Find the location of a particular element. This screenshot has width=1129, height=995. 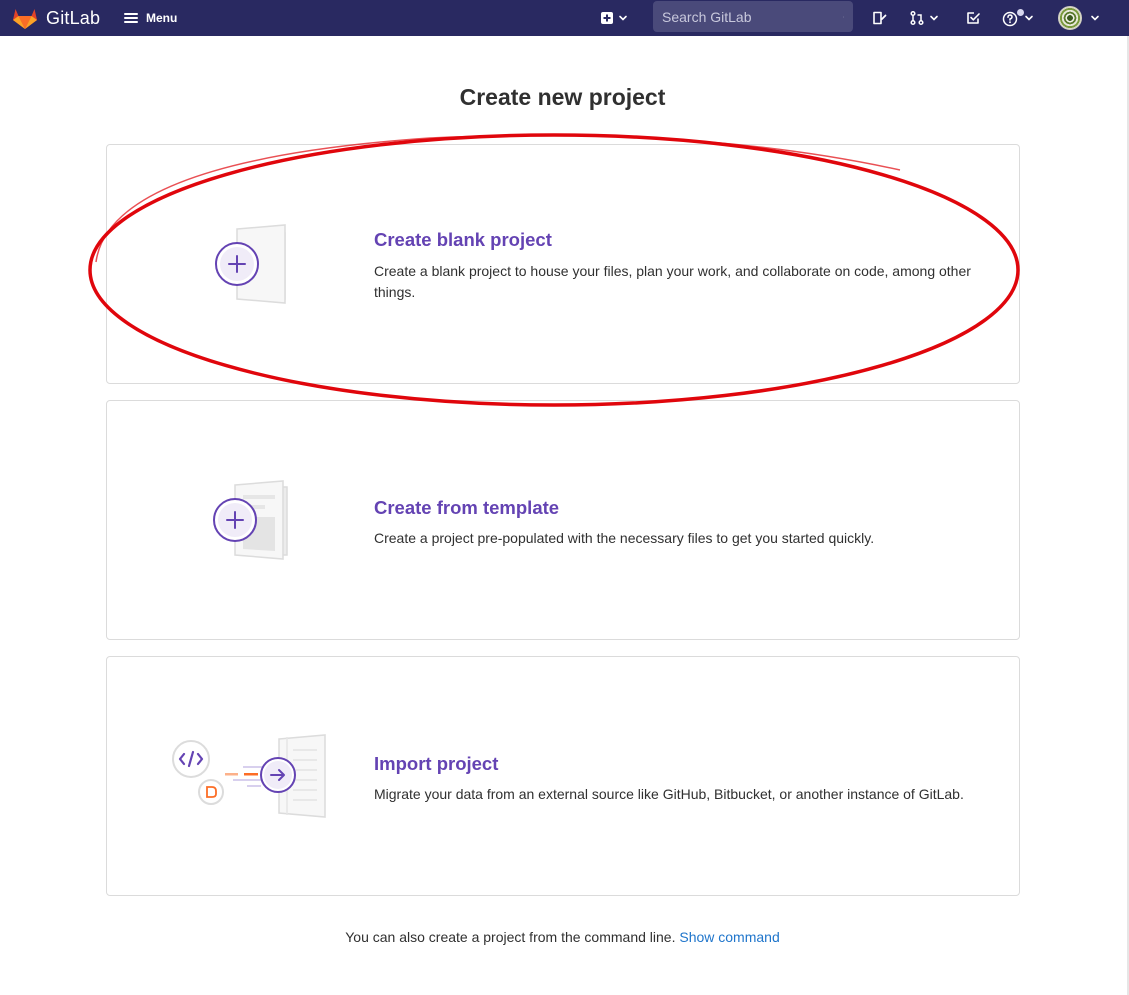

search-box is located at coordinates (753, 16).